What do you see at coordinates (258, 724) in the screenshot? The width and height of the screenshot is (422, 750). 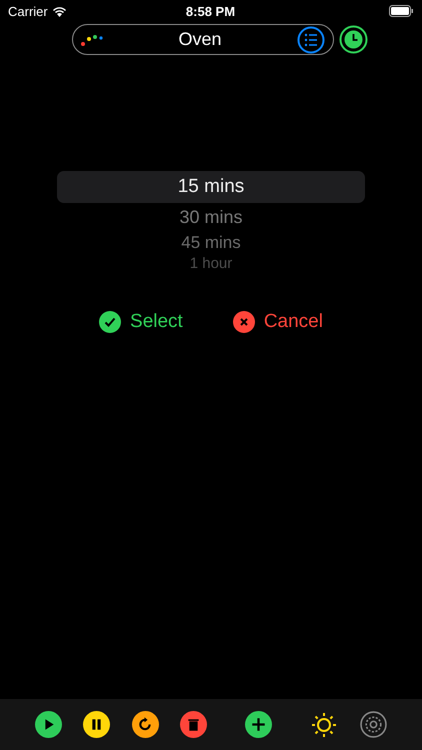 I see `add-button` at bounding box center [258, 724].